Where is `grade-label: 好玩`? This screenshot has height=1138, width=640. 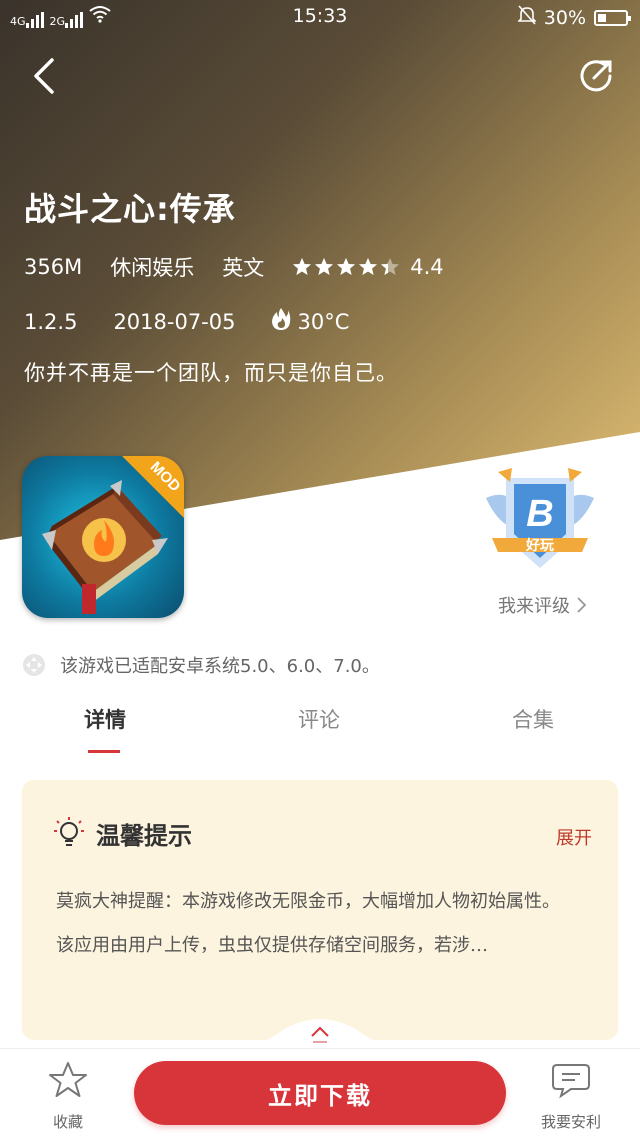
grade-label: 好玩 is located at coordinates (539, 545).